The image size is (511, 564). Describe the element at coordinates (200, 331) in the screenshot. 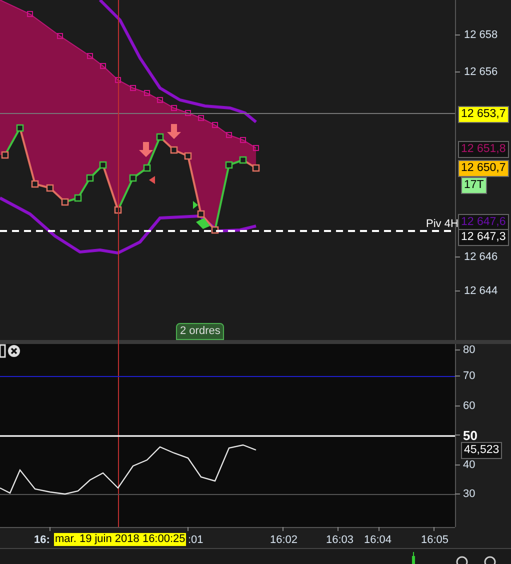

I see `orders-badge: 2 ordres` at that location.